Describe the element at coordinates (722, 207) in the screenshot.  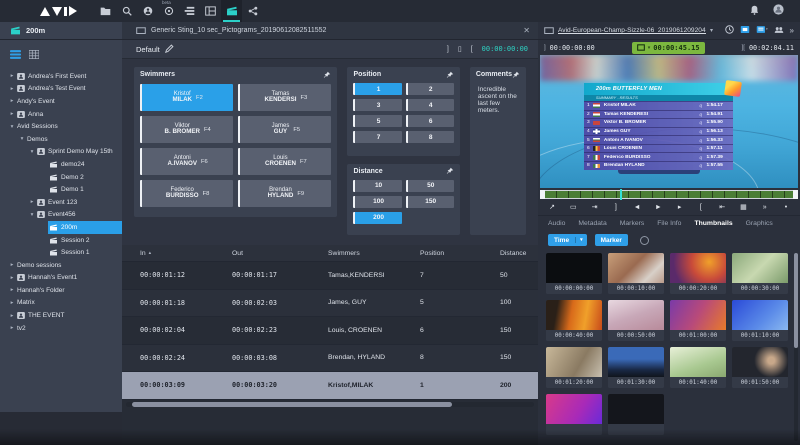
I see `goto-out-icon: ⇤` at that location.